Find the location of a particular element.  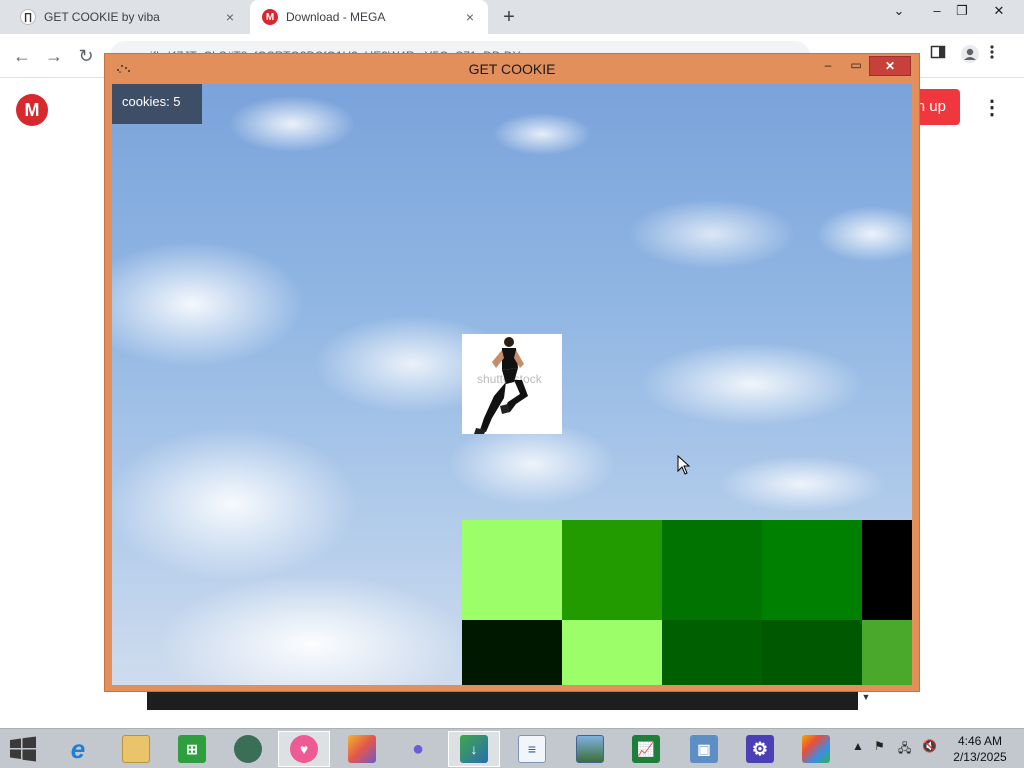

forward-button: → is located at coordinates (54, 56).